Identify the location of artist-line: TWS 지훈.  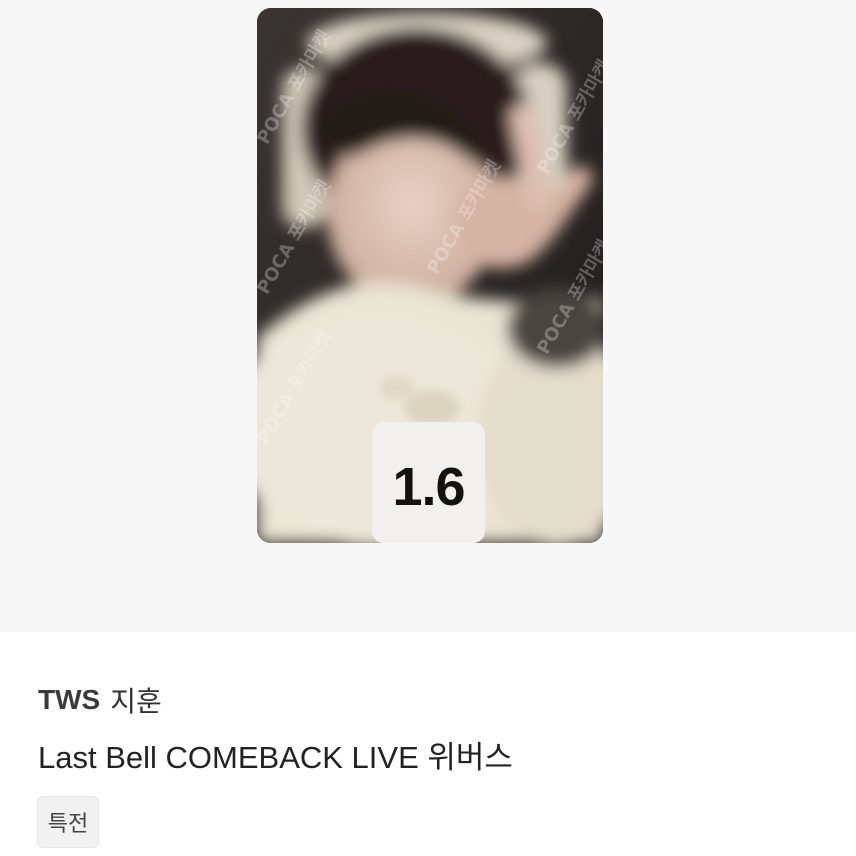
(428, 700).